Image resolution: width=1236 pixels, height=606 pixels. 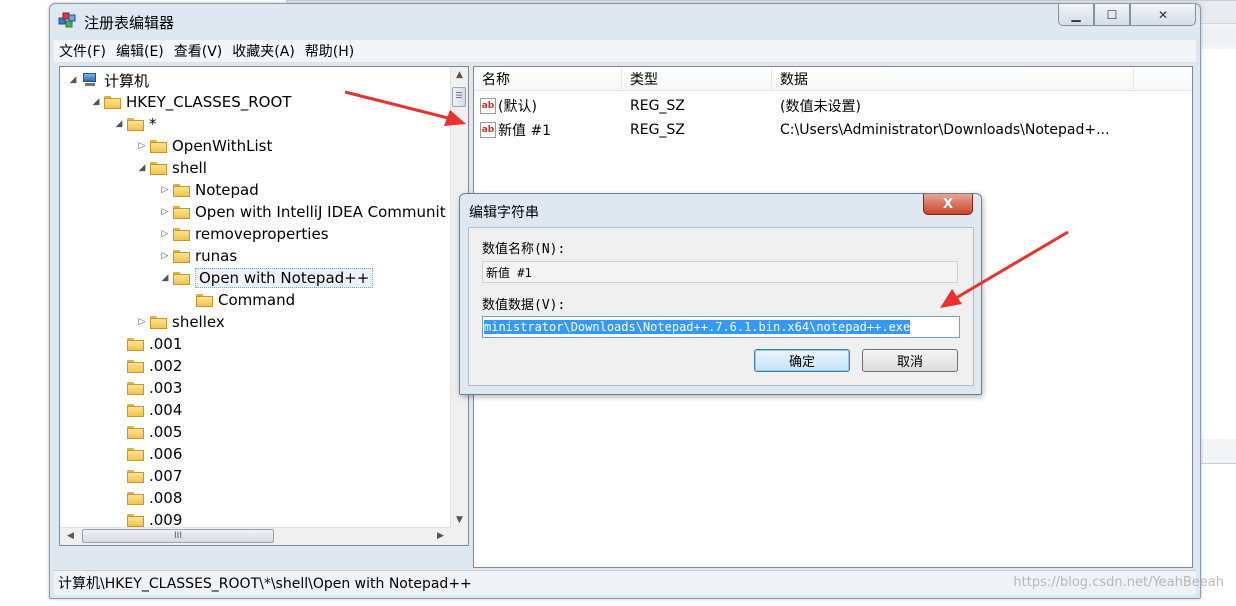 What do you see at coordinates (148, 388) in the screenshot?
I see `tree-node: .003` at bounding box center [148, 388].